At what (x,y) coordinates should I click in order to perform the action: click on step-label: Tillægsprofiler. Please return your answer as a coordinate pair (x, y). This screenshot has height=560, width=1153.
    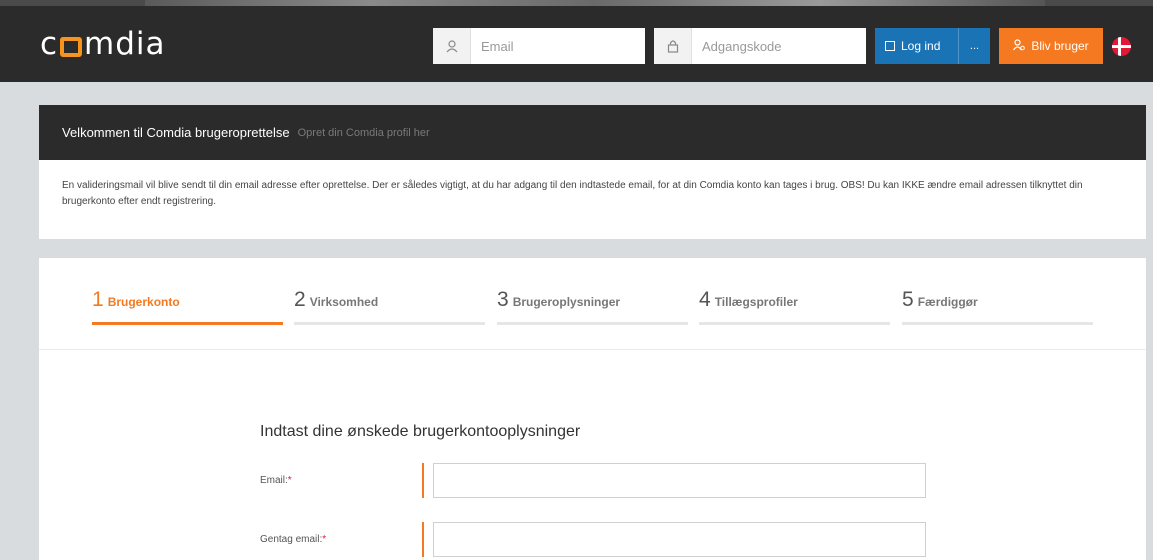
    Looking at the image, I should click on (756, 302).